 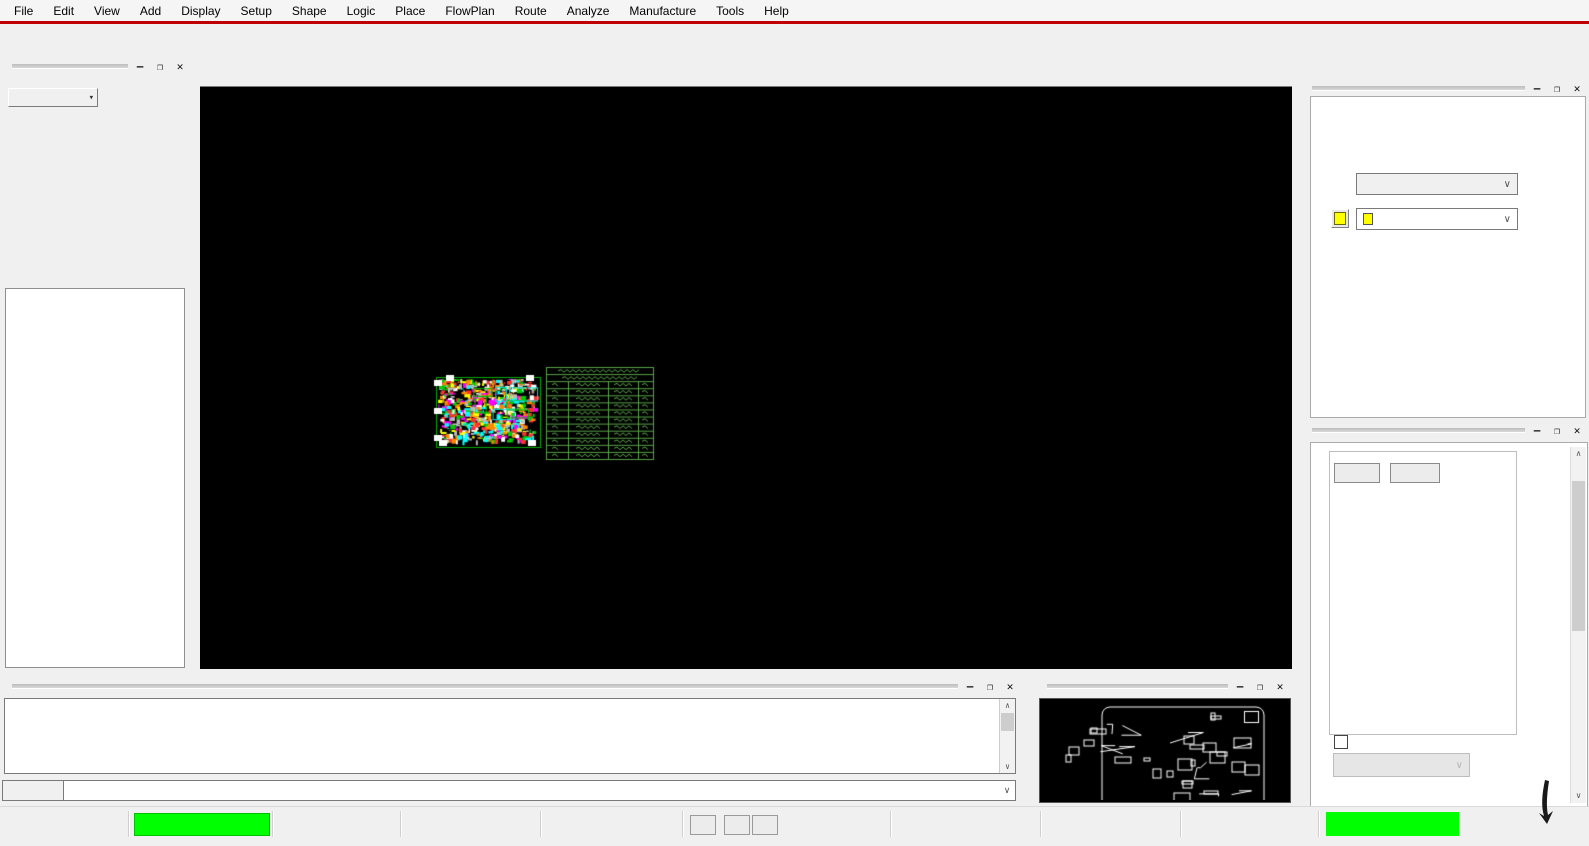 I want to click on menu-manufacture: Manufacture, so click(x=662, y=11).